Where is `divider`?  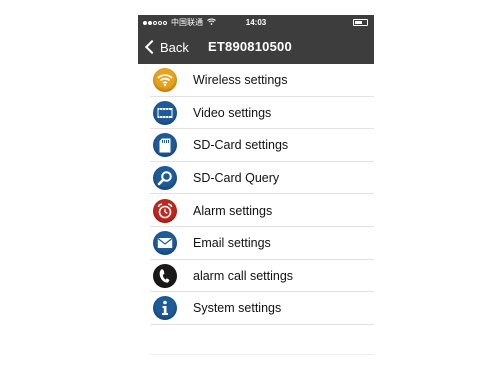 divider is located at coordinates (262, 354).